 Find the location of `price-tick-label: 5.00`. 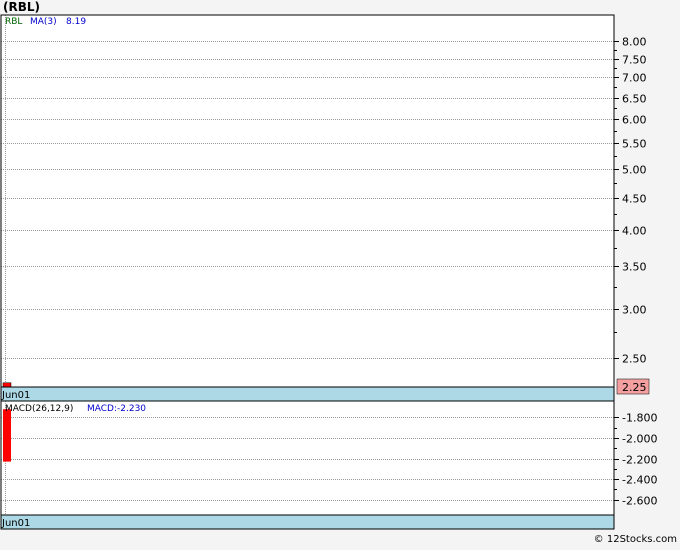

price-tick-label: 5.00 is located at coordinates (634, 170).